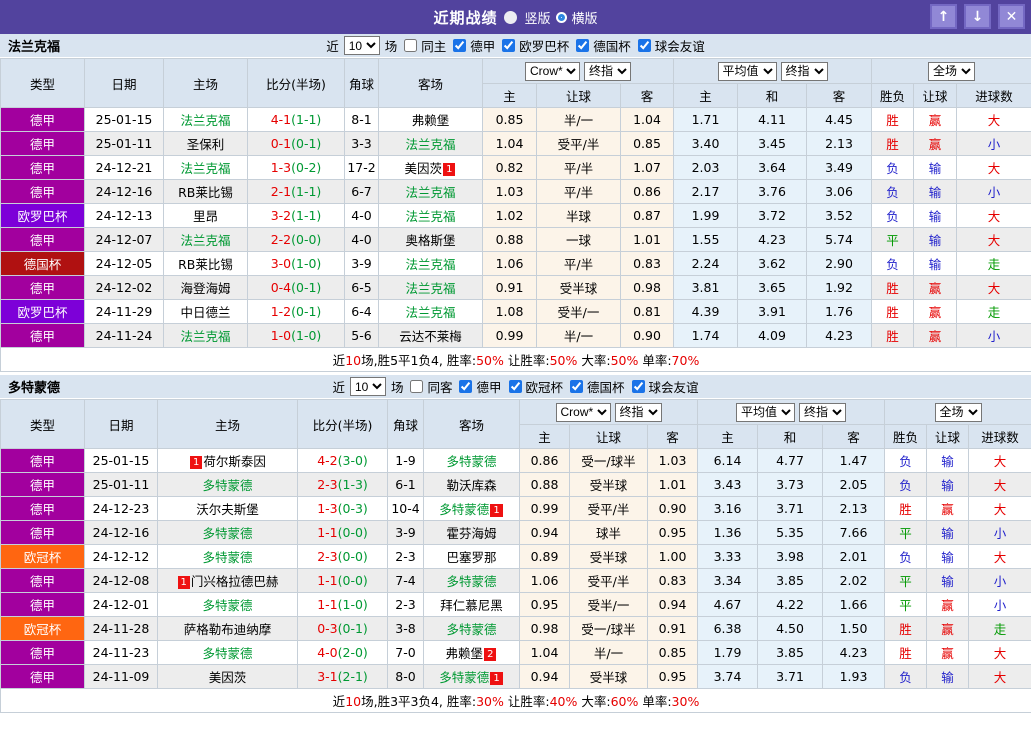 The image size is (1031, 733). What do you see at coordinates (42, 652) in the screenshot?
I see `league-type-cell: 德甲` at bounding box center [42, 652].